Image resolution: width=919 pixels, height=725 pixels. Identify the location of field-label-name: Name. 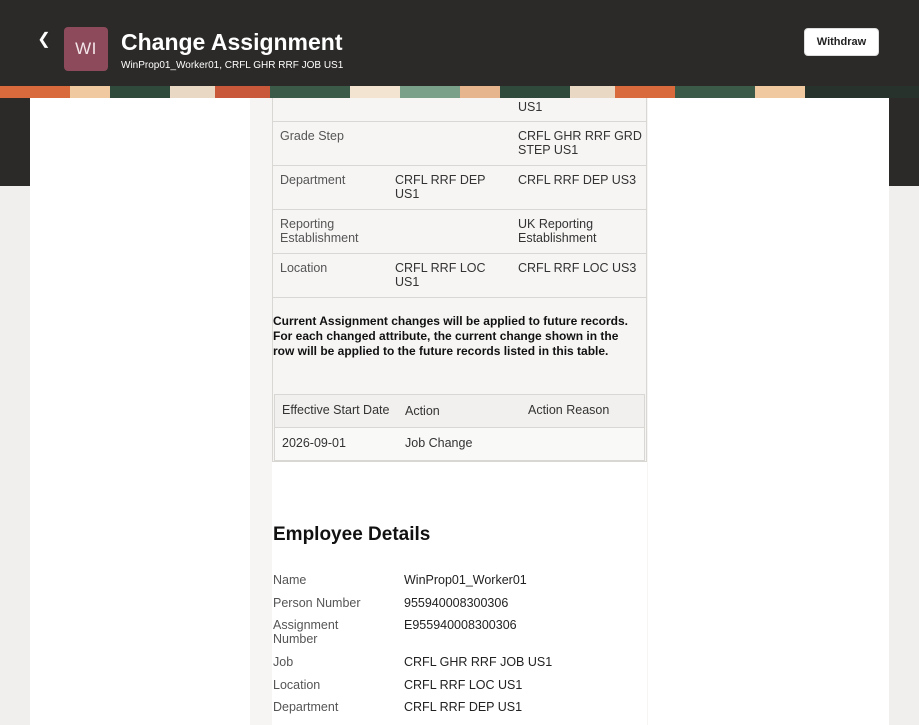
(290, 580).